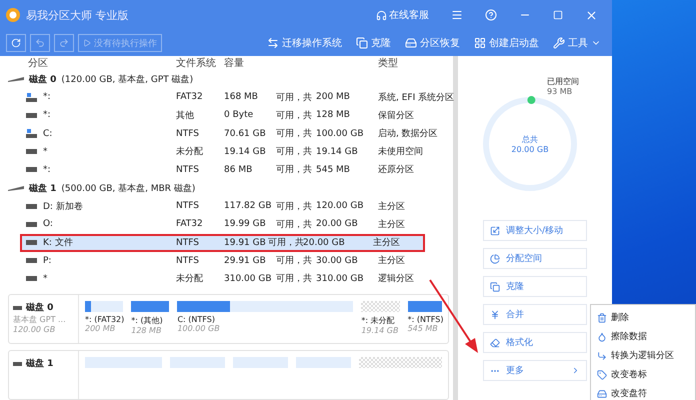 The width and height of the screenshot is (696, 400). What do you see at coordinates (535, 258) in the screenshot?
I see `action-button: 分配空间` at bounding box center [535, 258].